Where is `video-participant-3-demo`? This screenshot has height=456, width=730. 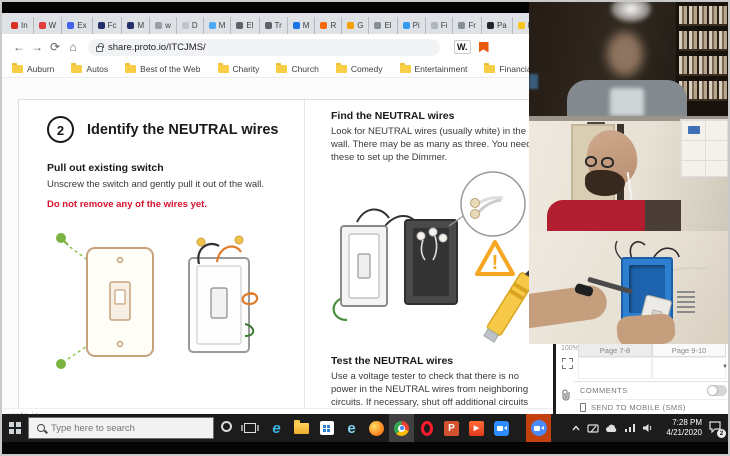 video-participant-3-demo is located at coordinates (628, 287).